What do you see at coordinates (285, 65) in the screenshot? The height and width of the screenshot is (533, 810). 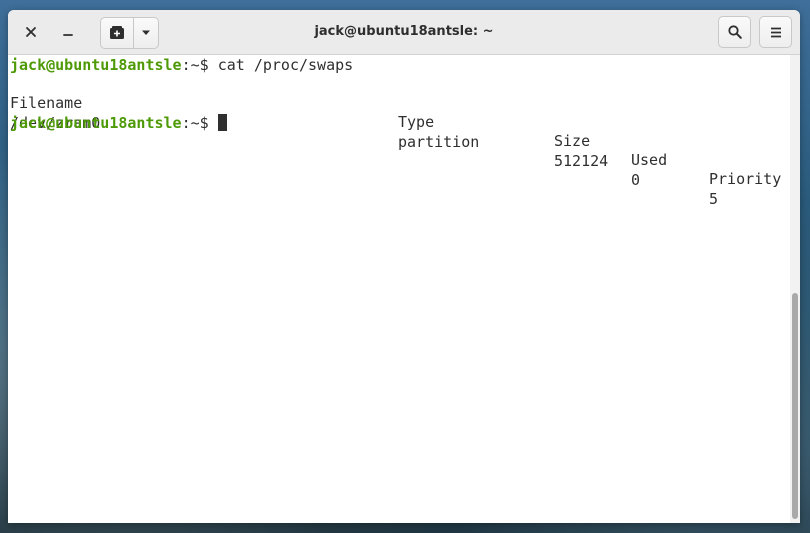 I see `command-text: cat /proc/swaps` at bounding box center [285, 65].